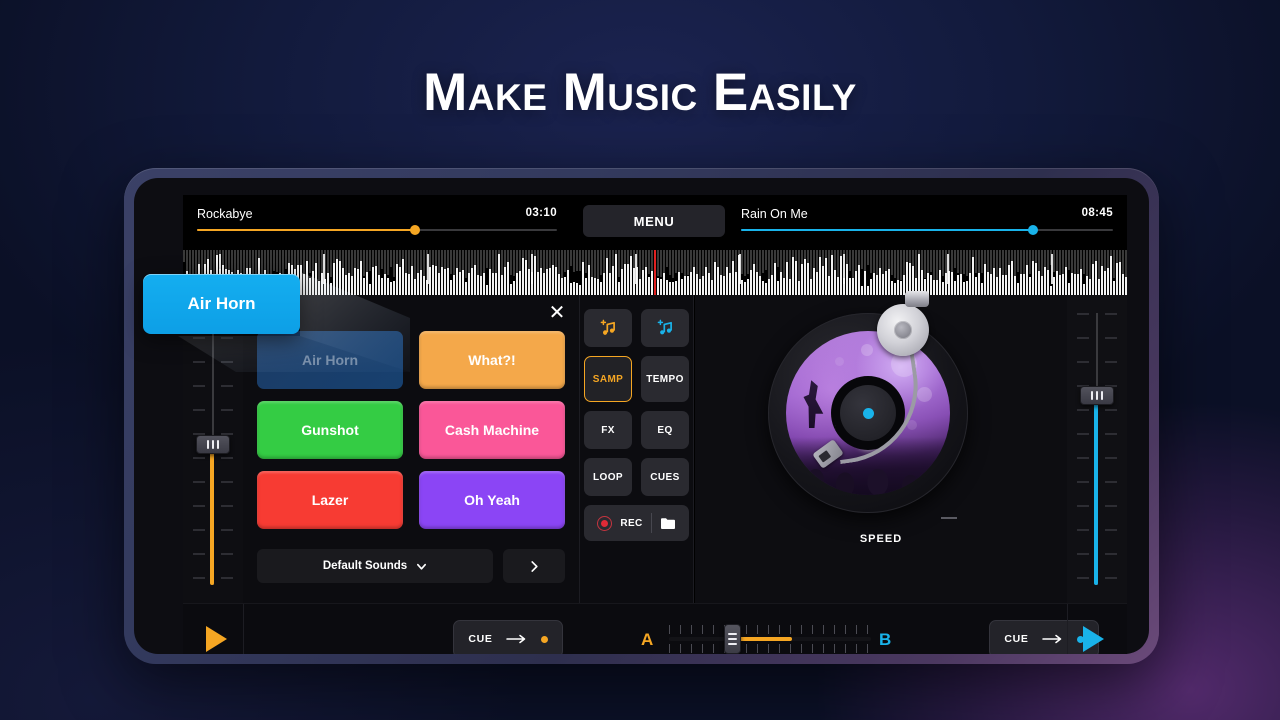 The width and height of the screenshot is (1280, 720). What do you see at coordinates (608, 430) in the screenshot?
I see `mode-button-fx: FX` at bounding box center [608, 430].